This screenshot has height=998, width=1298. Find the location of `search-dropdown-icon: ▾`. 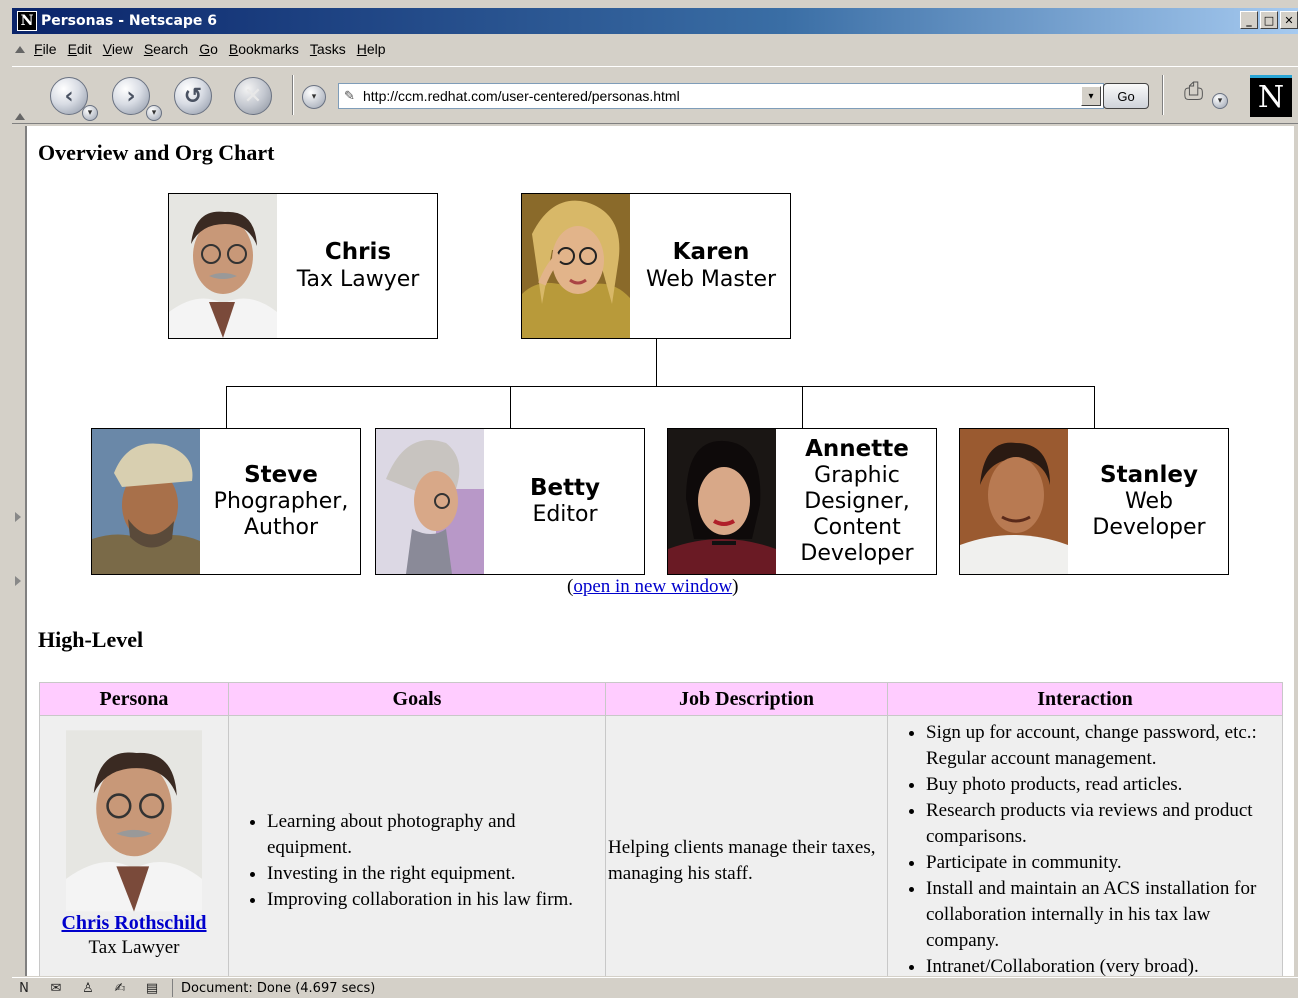

search-dropdown-icon: ▾ is located at coordinates (314, 97).